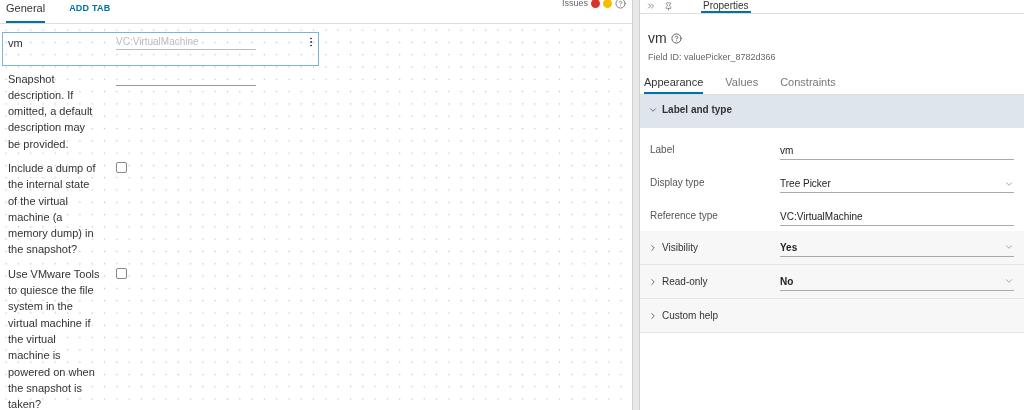 The image size is (1024, 410). What do you see at coordinates (726, 6) in the screenshot?
I see `tab: Properties` at bounding box center [726, 6].